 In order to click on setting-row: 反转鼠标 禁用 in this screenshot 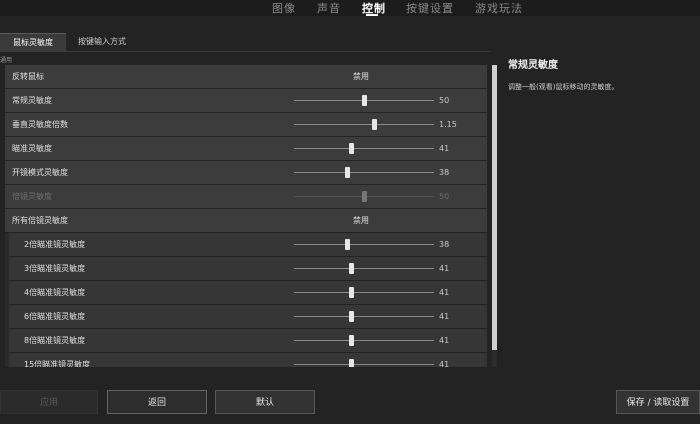, I will do `click(246, 76)`.